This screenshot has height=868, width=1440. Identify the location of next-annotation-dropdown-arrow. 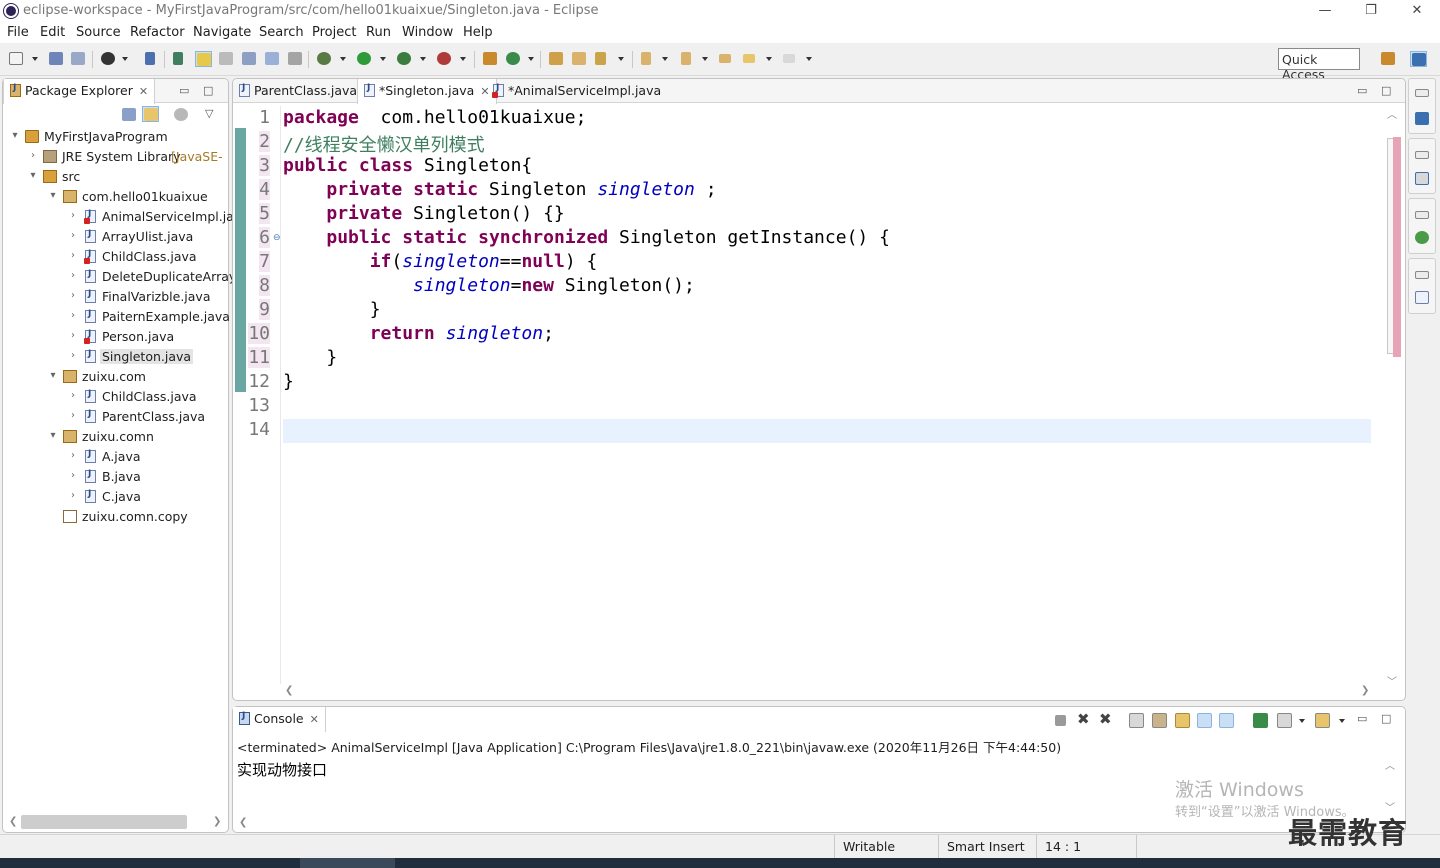
(665, 59).